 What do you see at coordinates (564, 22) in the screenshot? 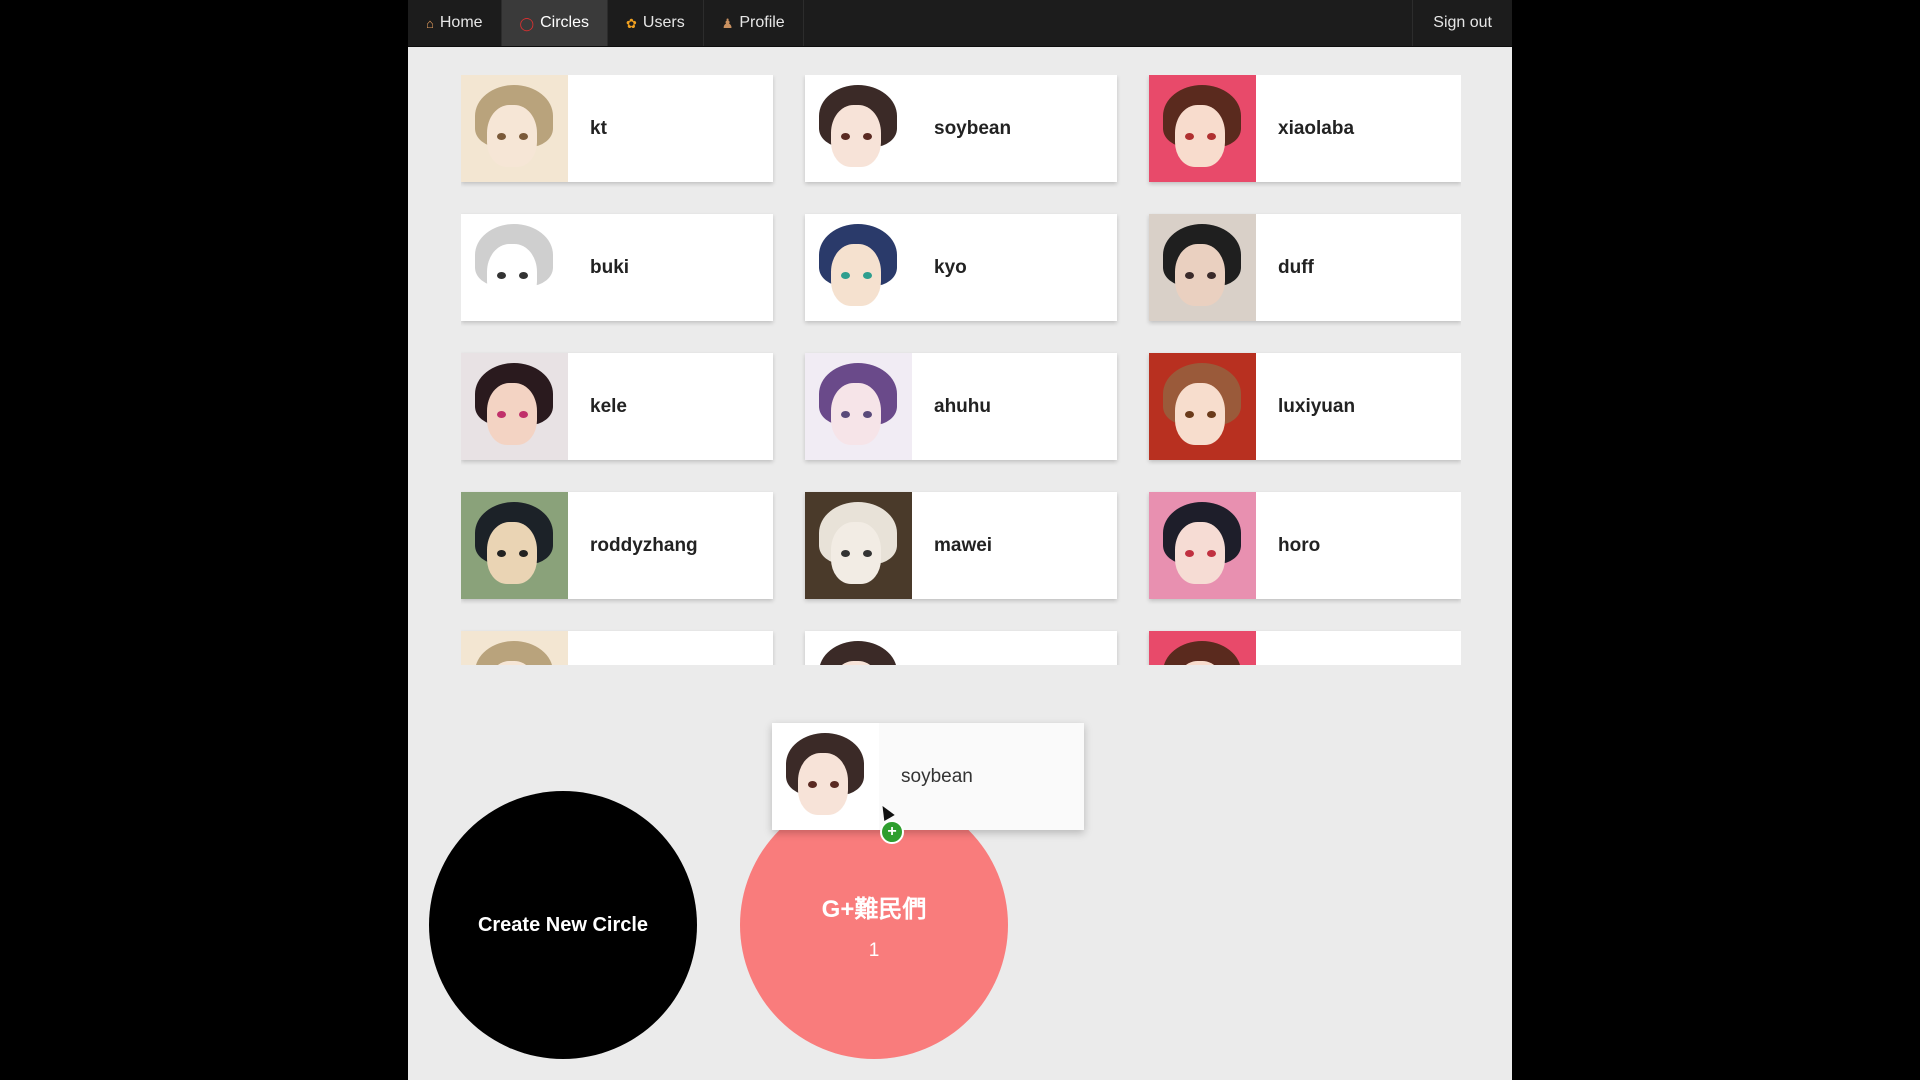
I see `nav-circles-label: Circles` at bounding box center [564, 22].